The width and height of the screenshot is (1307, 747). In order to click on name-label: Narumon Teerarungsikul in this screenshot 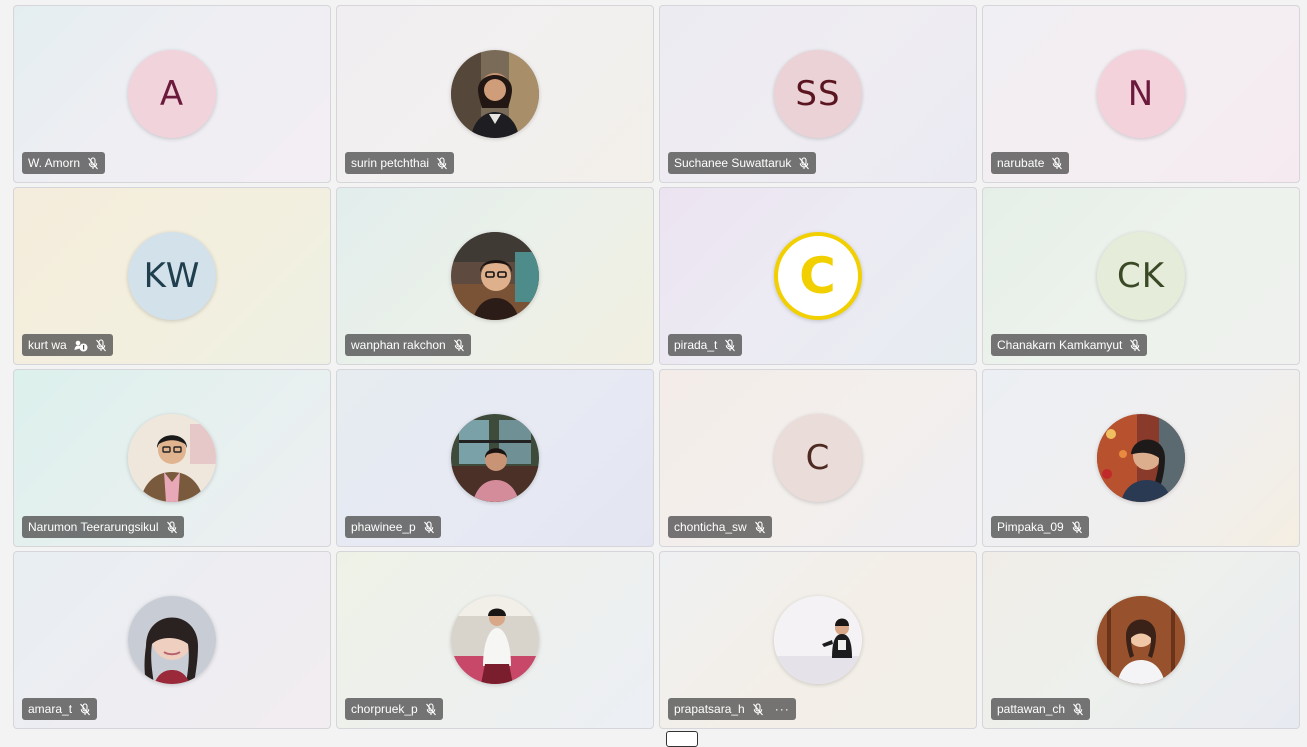, I will do `click(103, 527)`.